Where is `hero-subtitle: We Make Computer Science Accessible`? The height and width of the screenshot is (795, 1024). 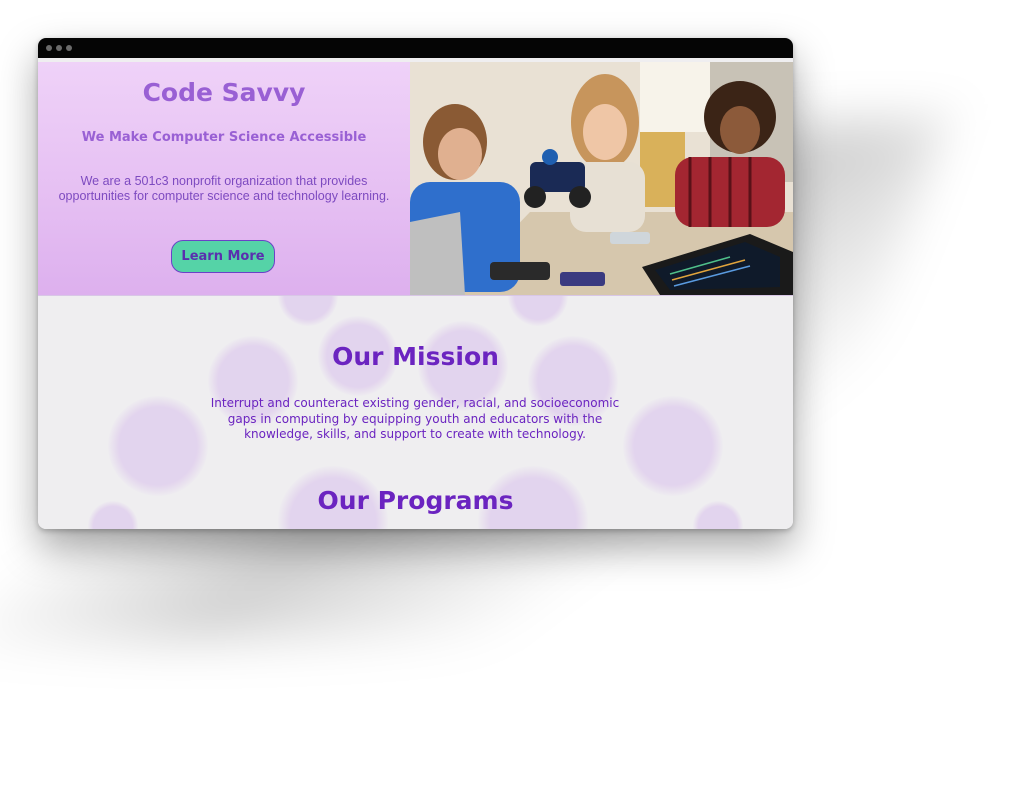 hero-subtitle: We Make Computer Science Accessible is located at coordinates (224, 137).